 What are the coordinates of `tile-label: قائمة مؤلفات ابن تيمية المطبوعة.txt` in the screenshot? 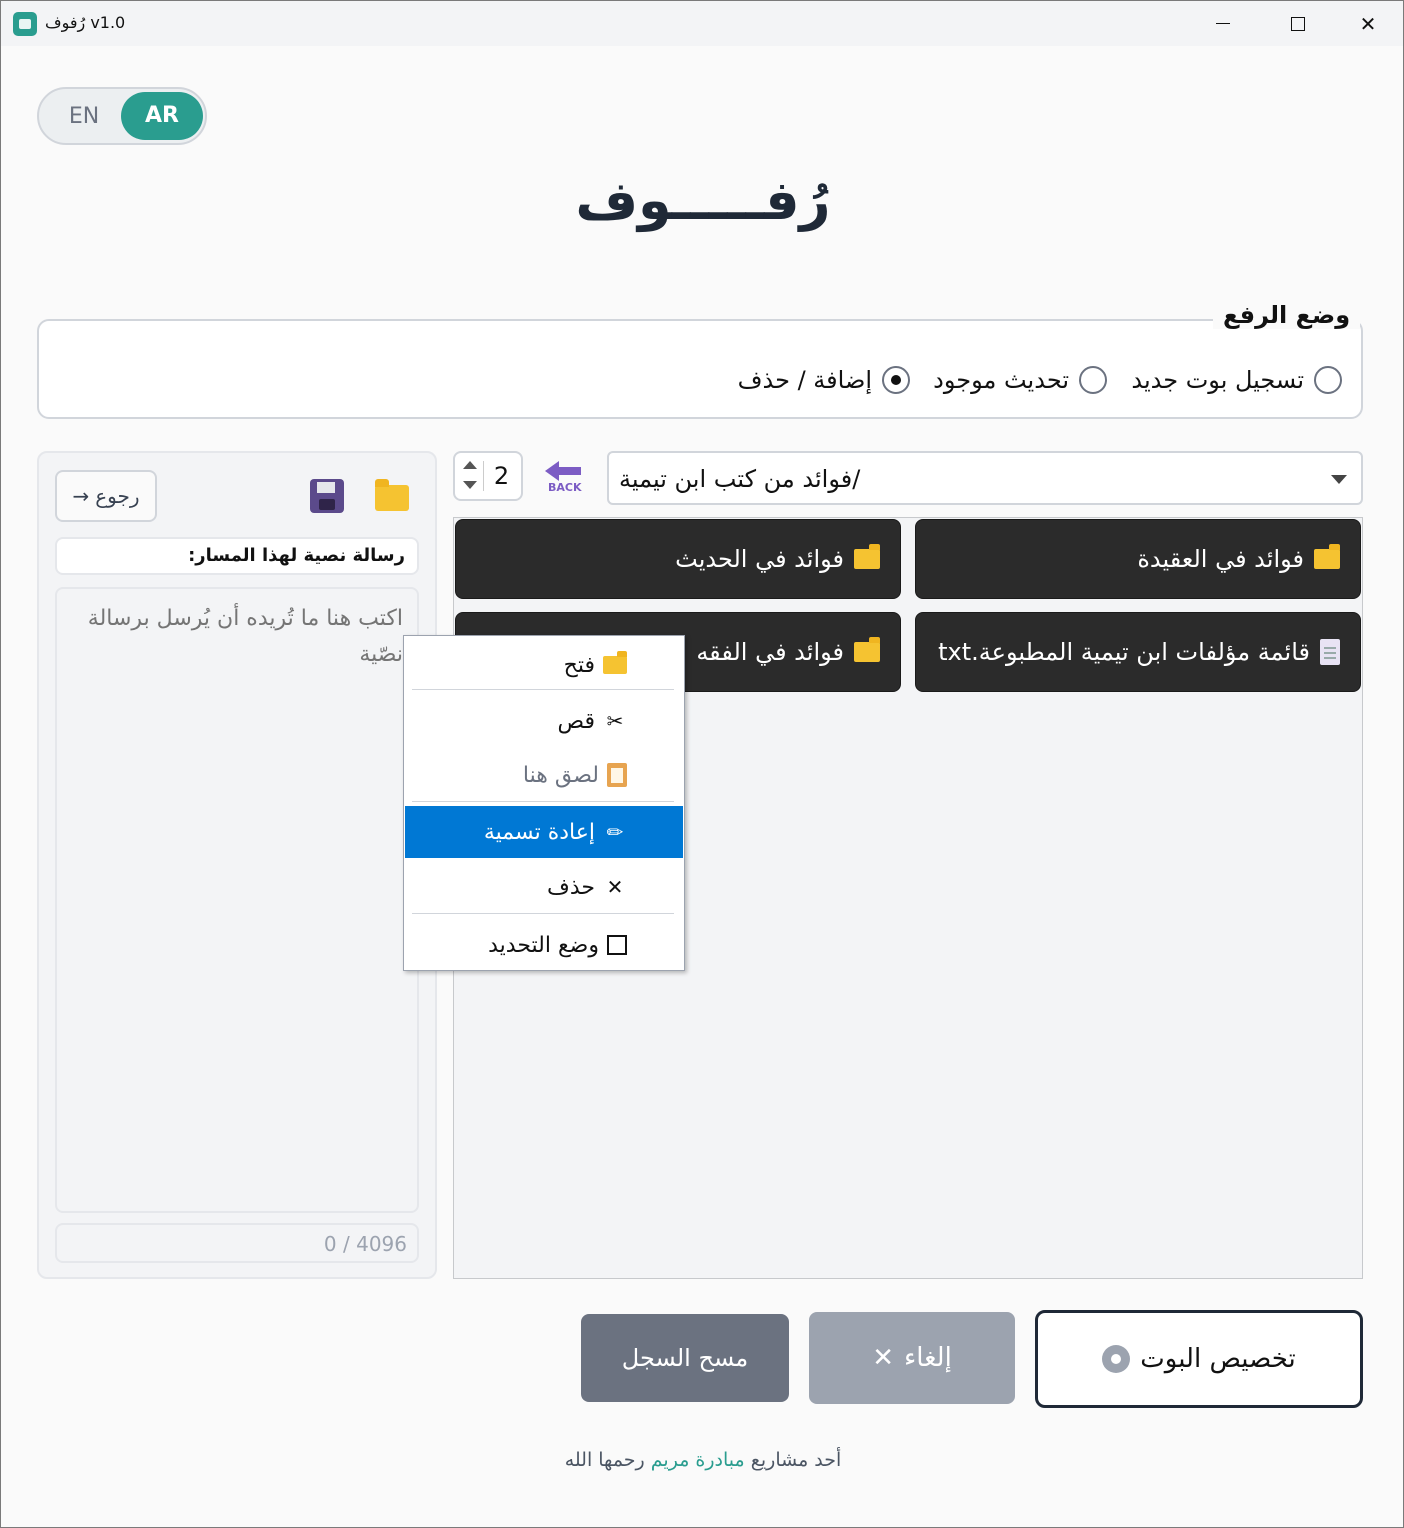 It's located at (1124, 652).